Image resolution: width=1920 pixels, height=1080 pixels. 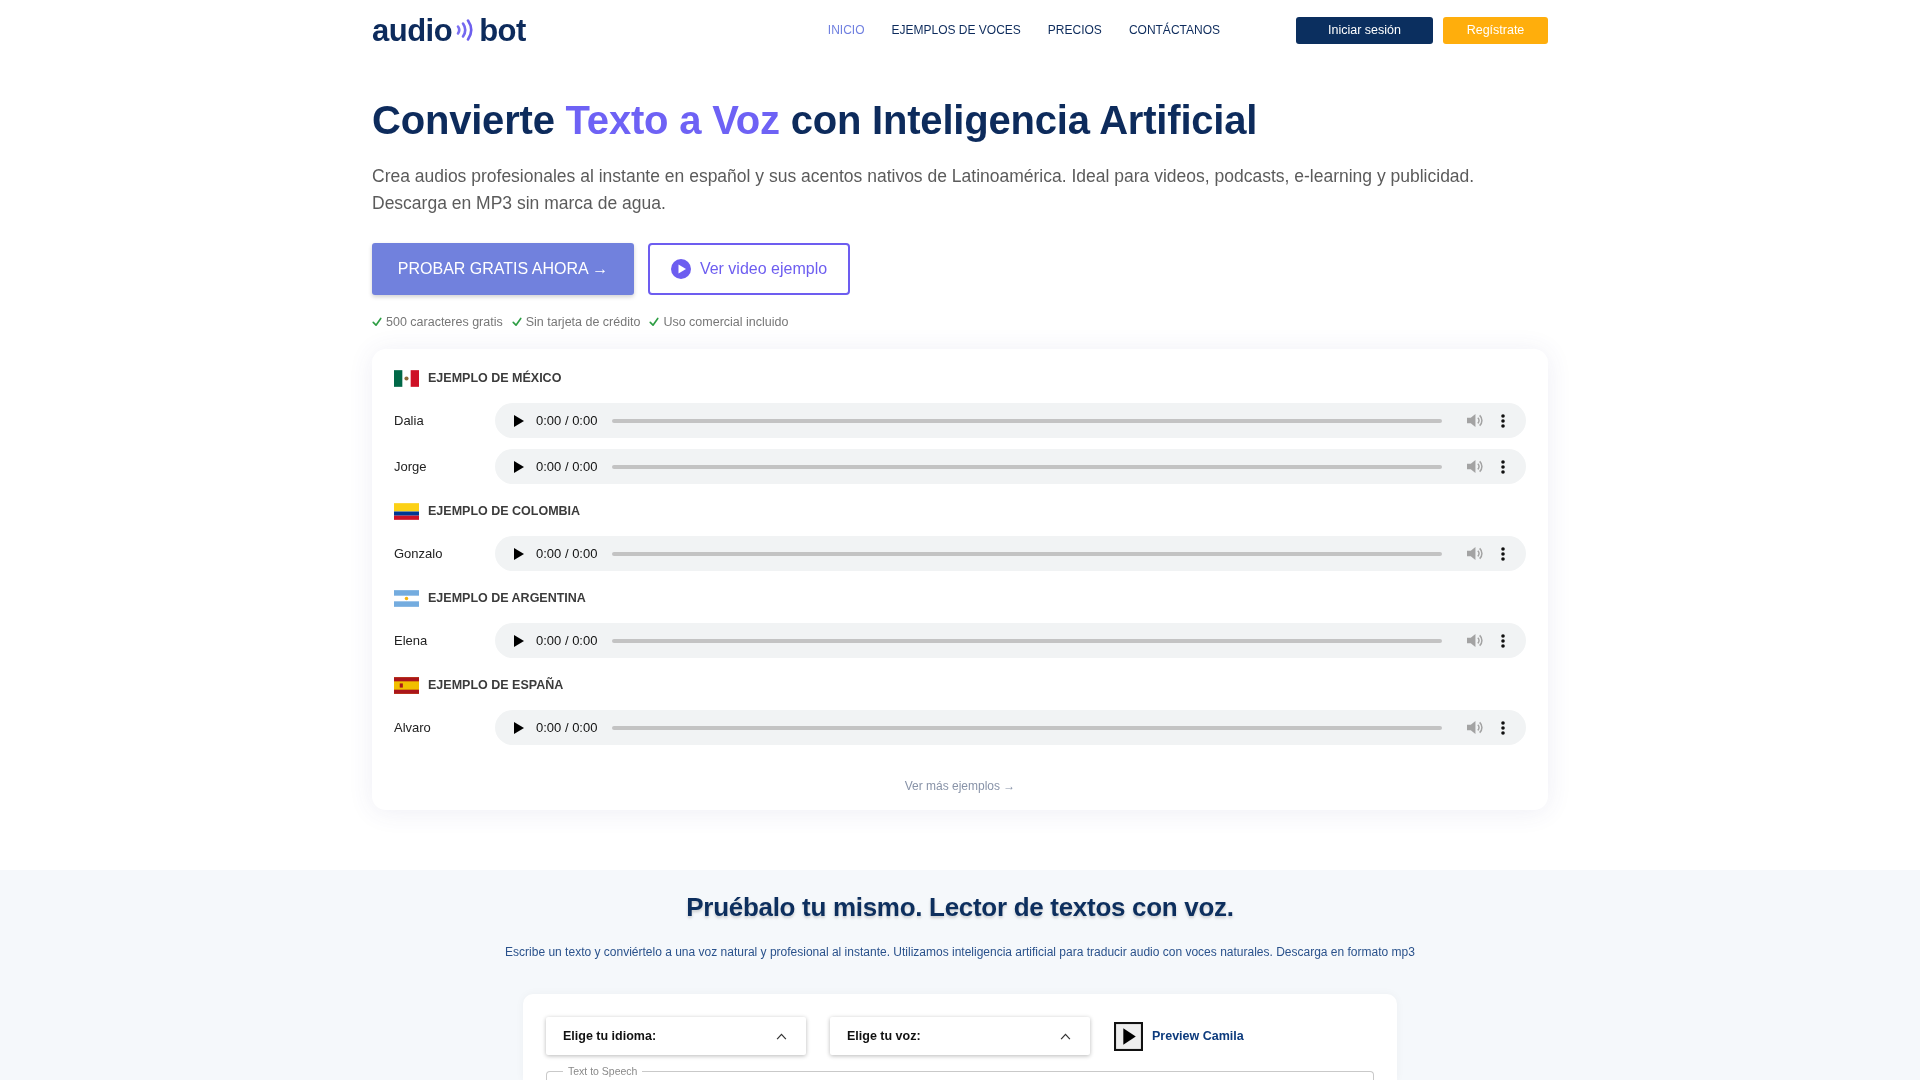 I want to click on hero-description: Crea audios profesionales al instante en español y sus acentos nativos de Latinoamérica. Ideal para videos, podcasts, e-learning y publicidad. Descarga en MP3 sin marca de agua., so click(x=924, y=190).